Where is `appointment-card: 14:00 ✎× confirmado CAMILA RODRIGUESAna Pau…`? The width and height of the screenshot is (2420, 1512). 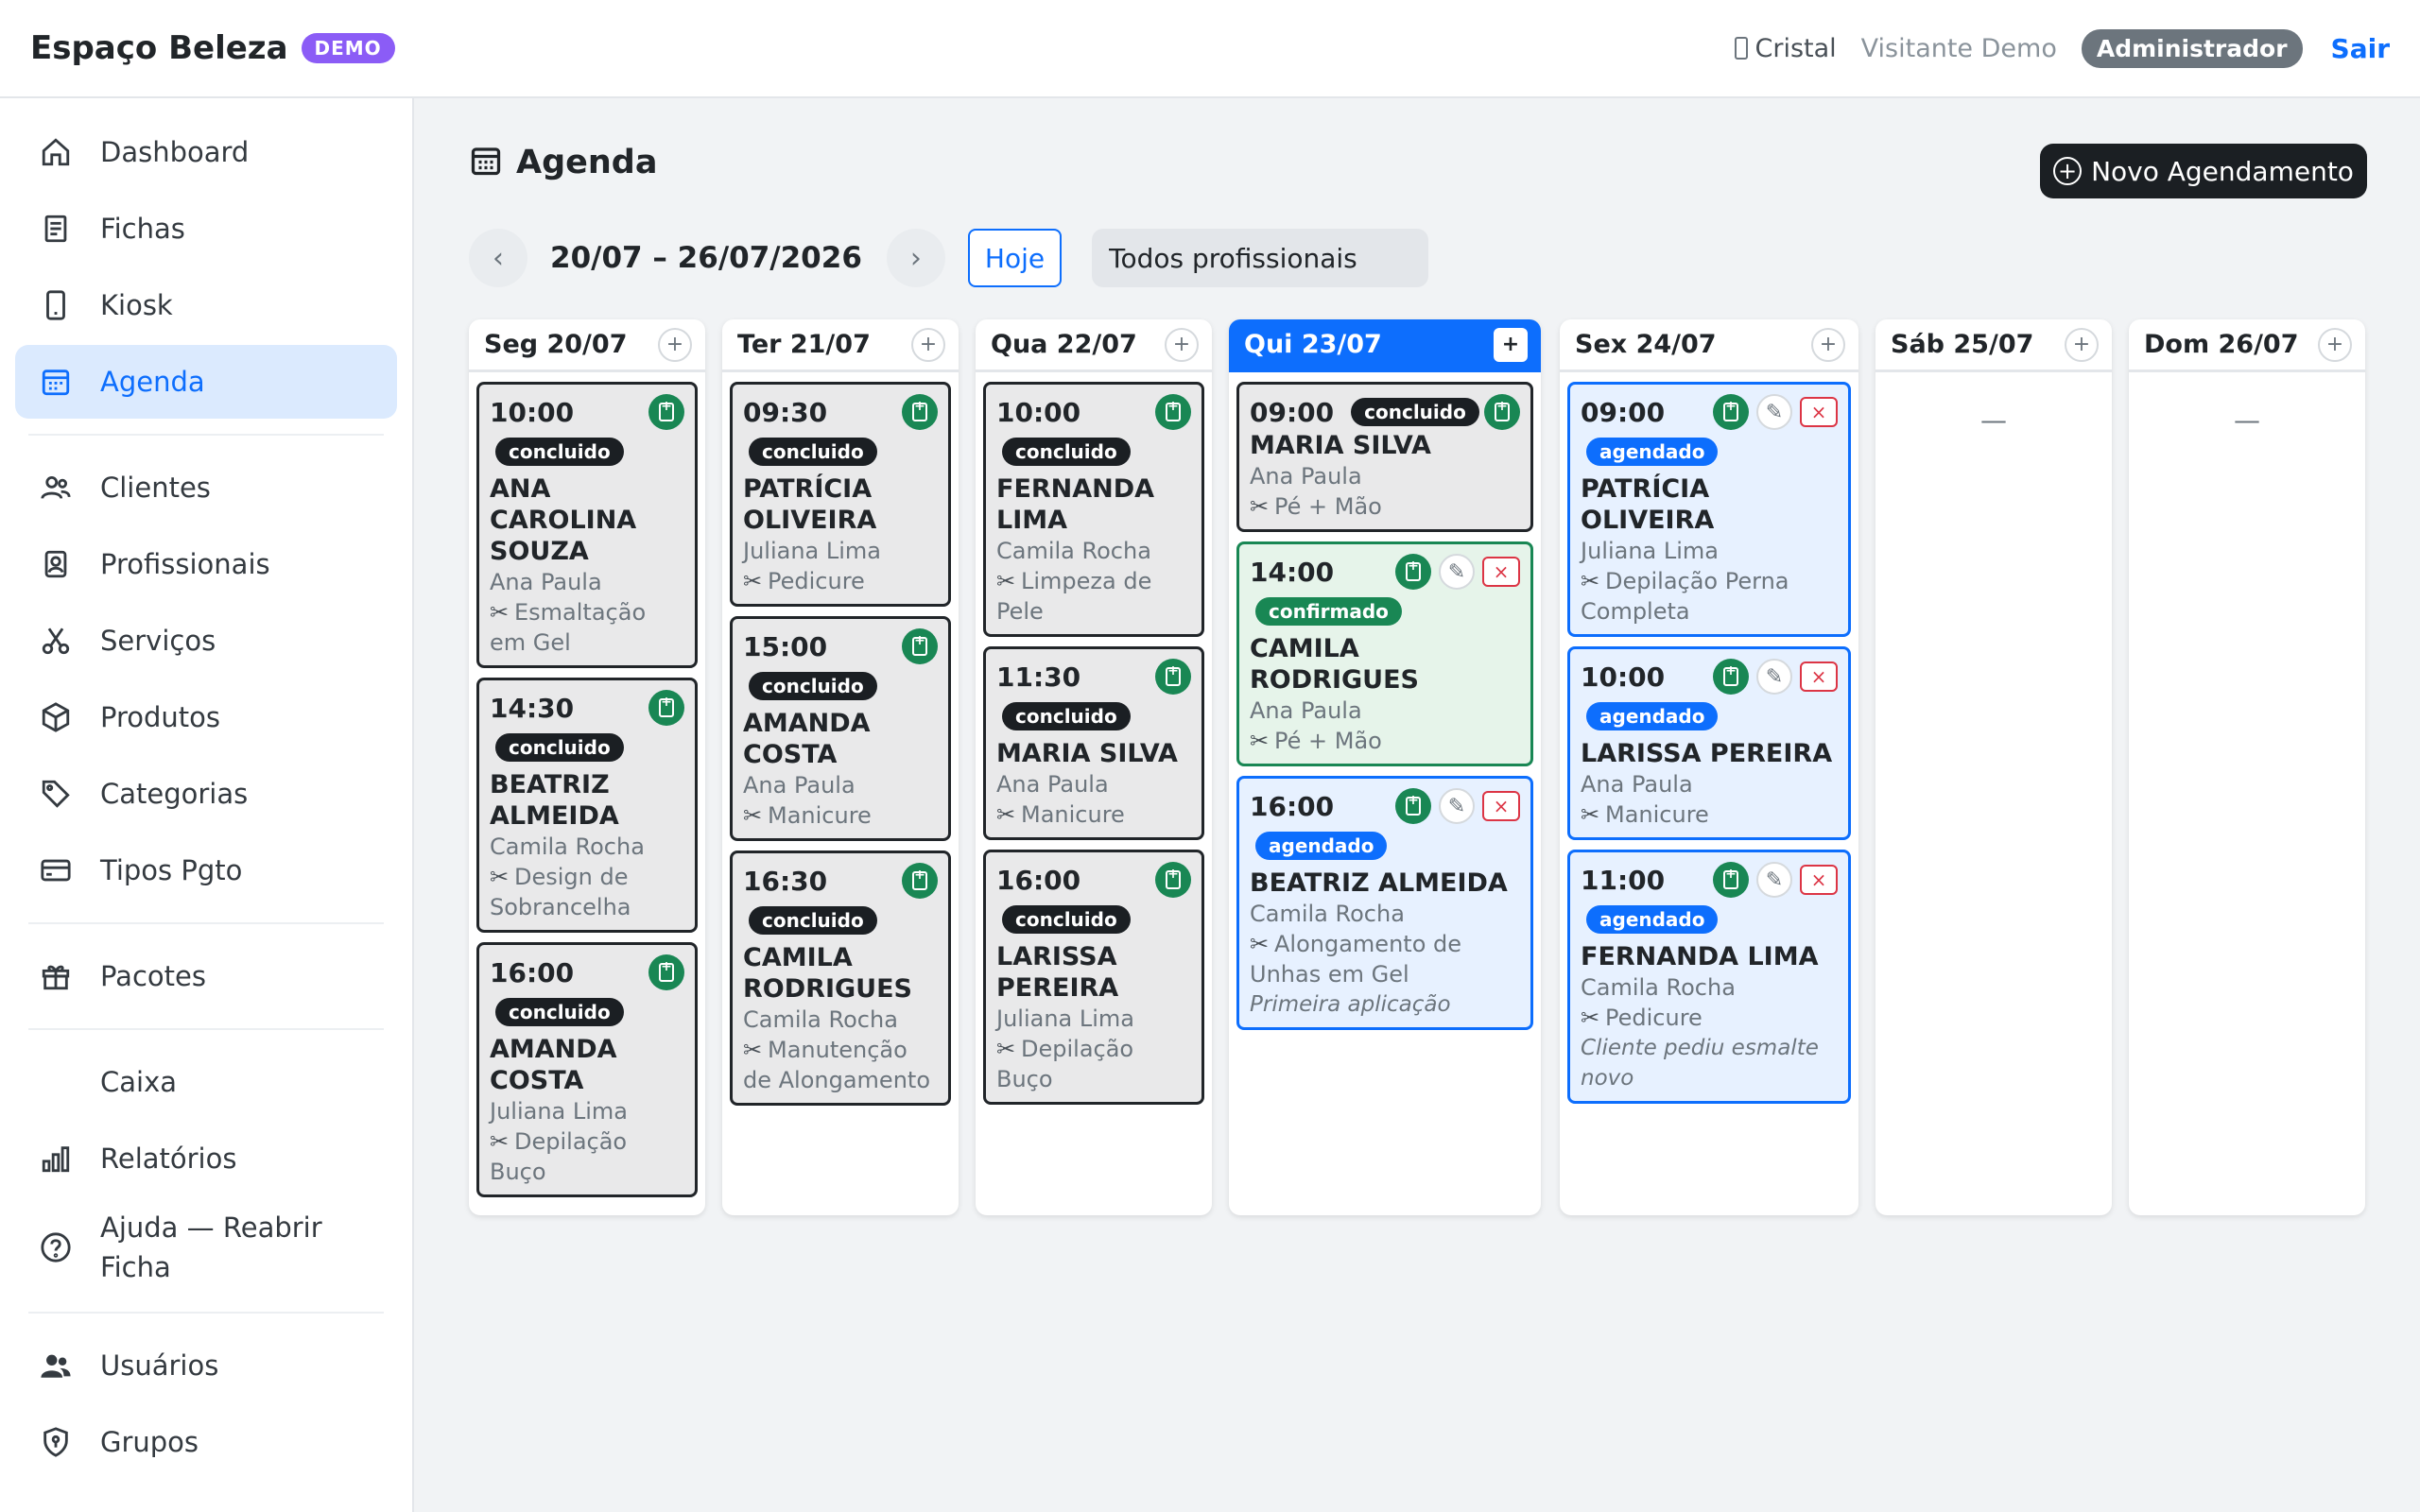
appointment-card: 14:00 ✎× confirmado CAMILA RODRIGUESAna Pau… is located at coordinates (1384, 653).